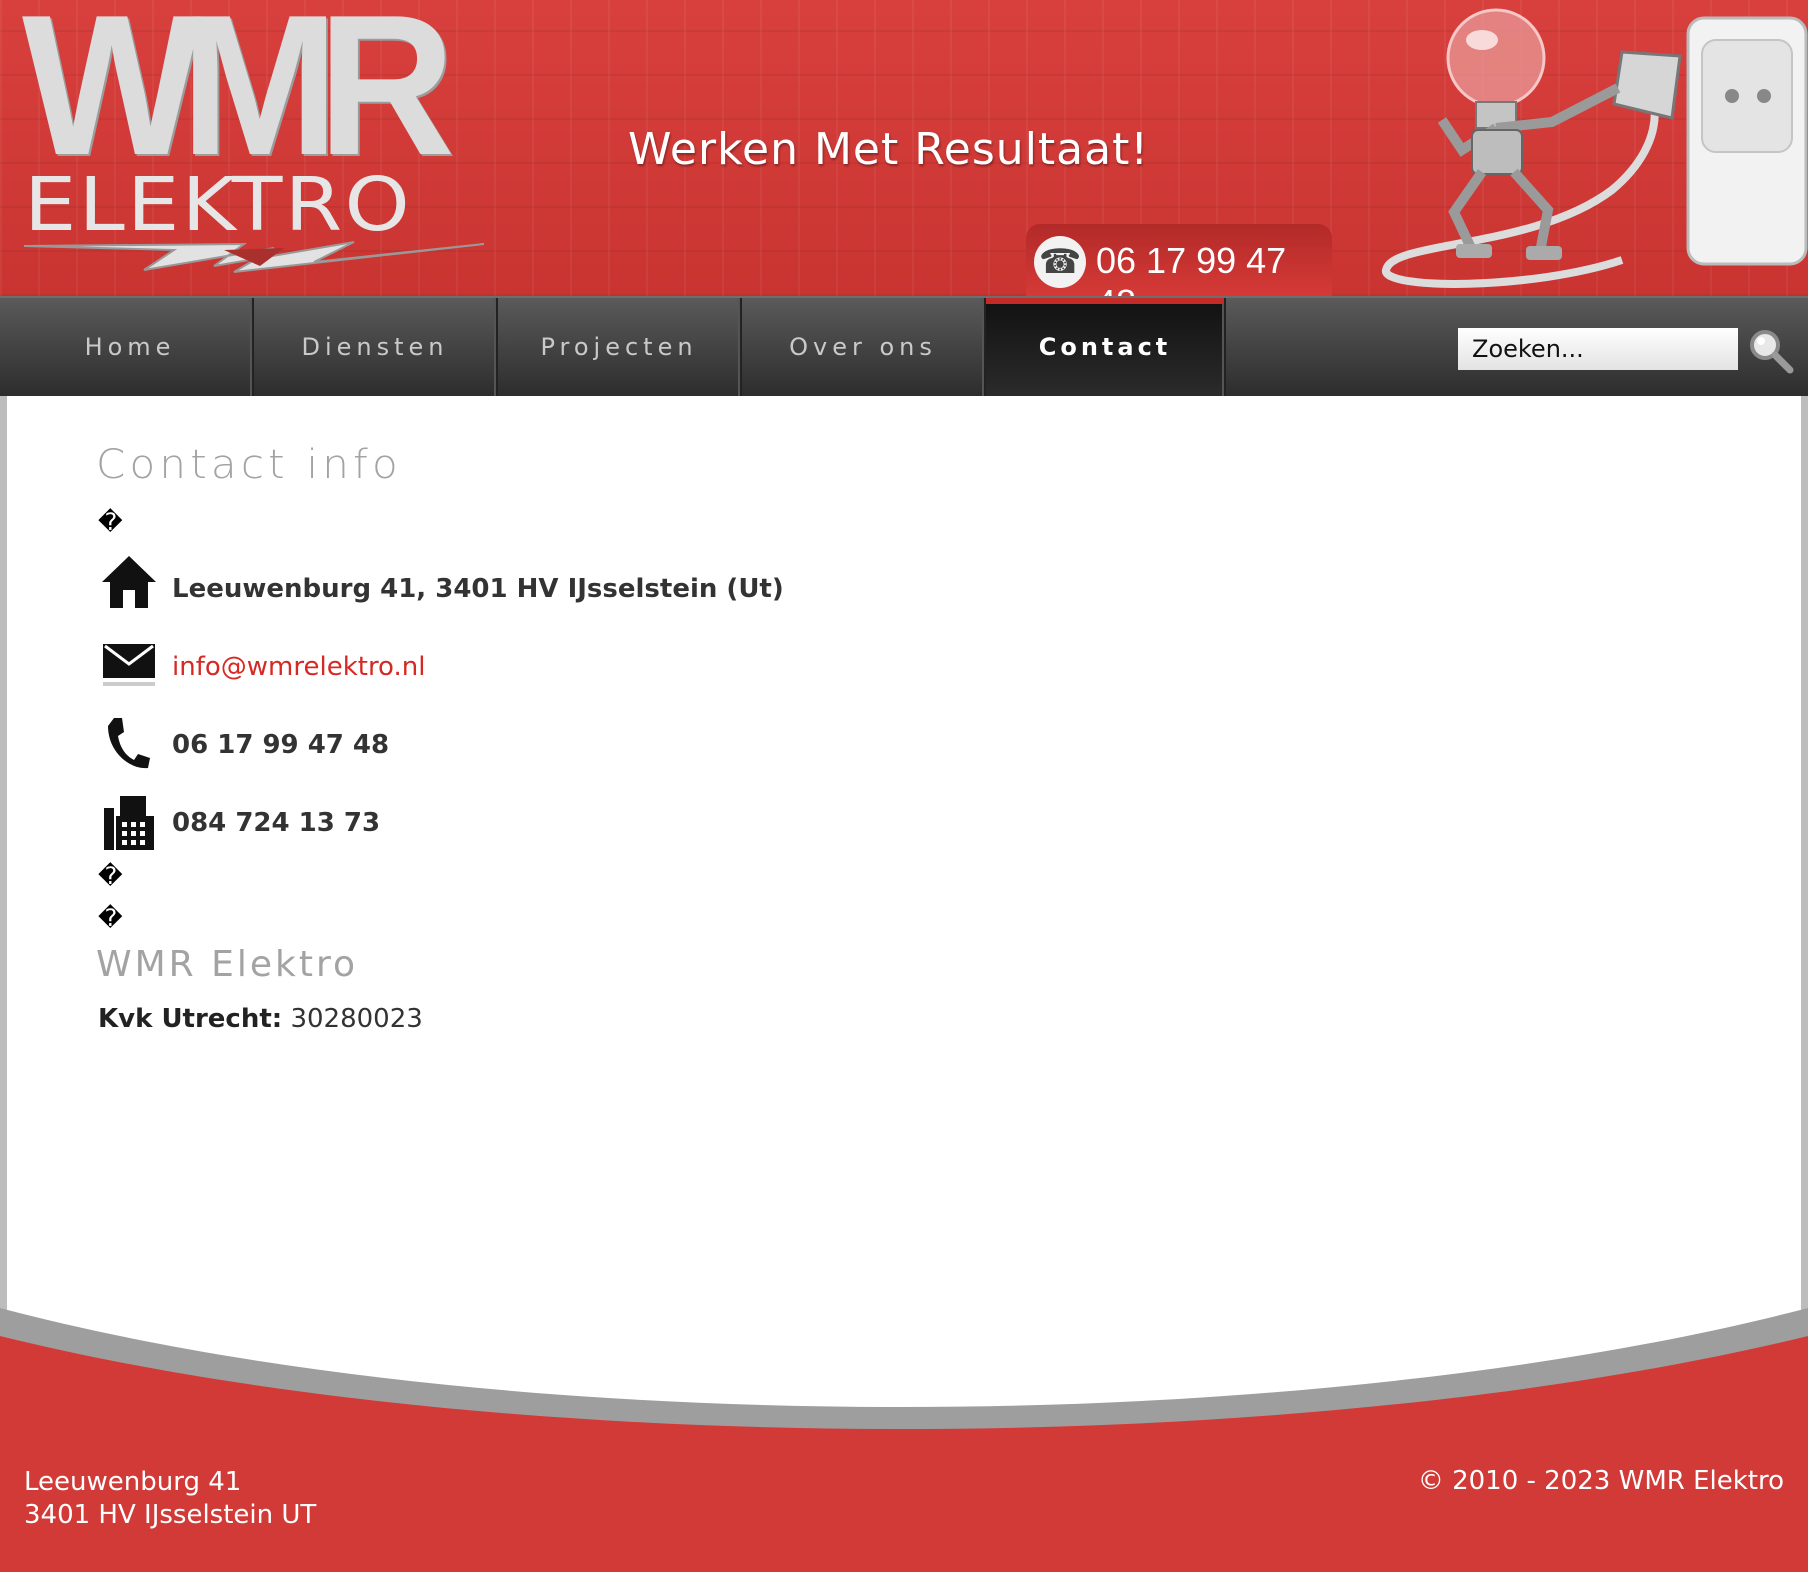 The height and width of the screenshot is (1572, 1808). I want to click on header-phone-tab: ☎ 06 17 99 47 48, so click(1179, 260).